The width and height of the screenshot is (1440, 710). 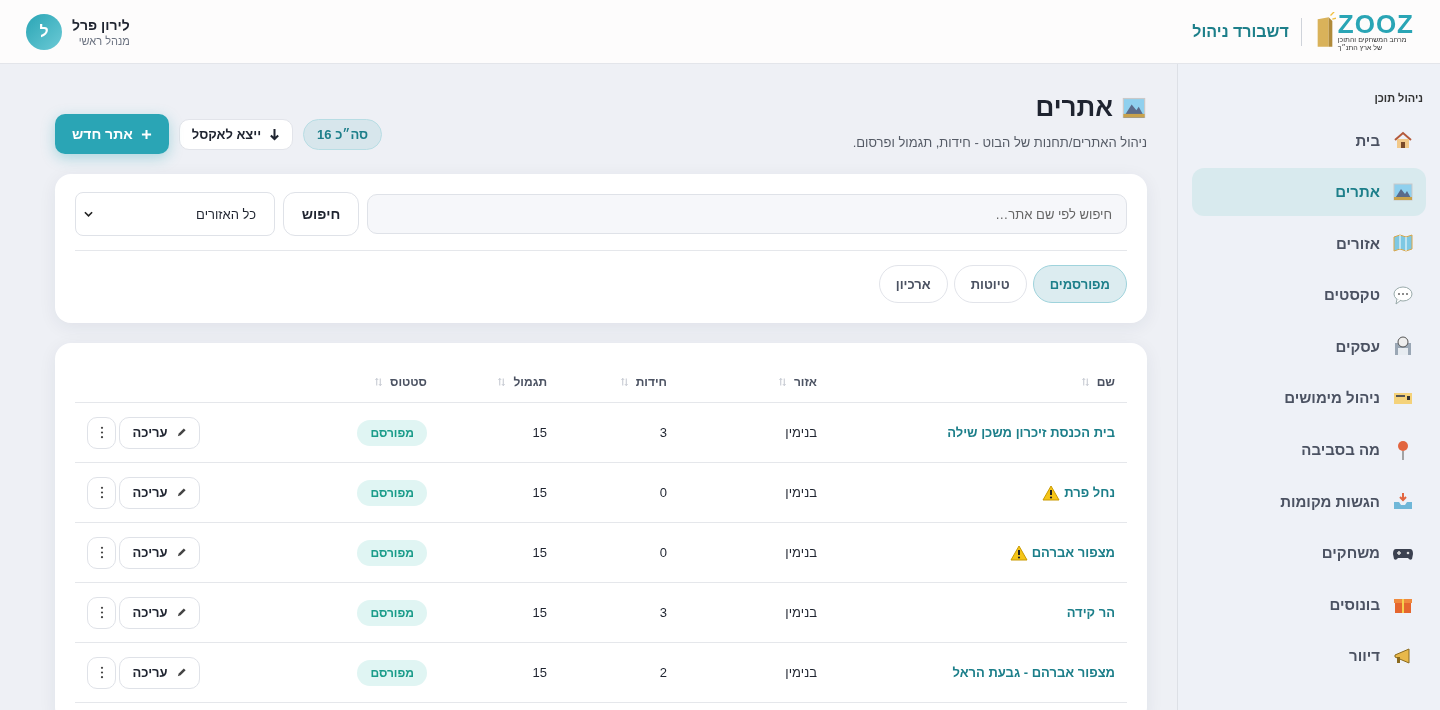 I want to click on plus-icon, so click(x=146, y=134).